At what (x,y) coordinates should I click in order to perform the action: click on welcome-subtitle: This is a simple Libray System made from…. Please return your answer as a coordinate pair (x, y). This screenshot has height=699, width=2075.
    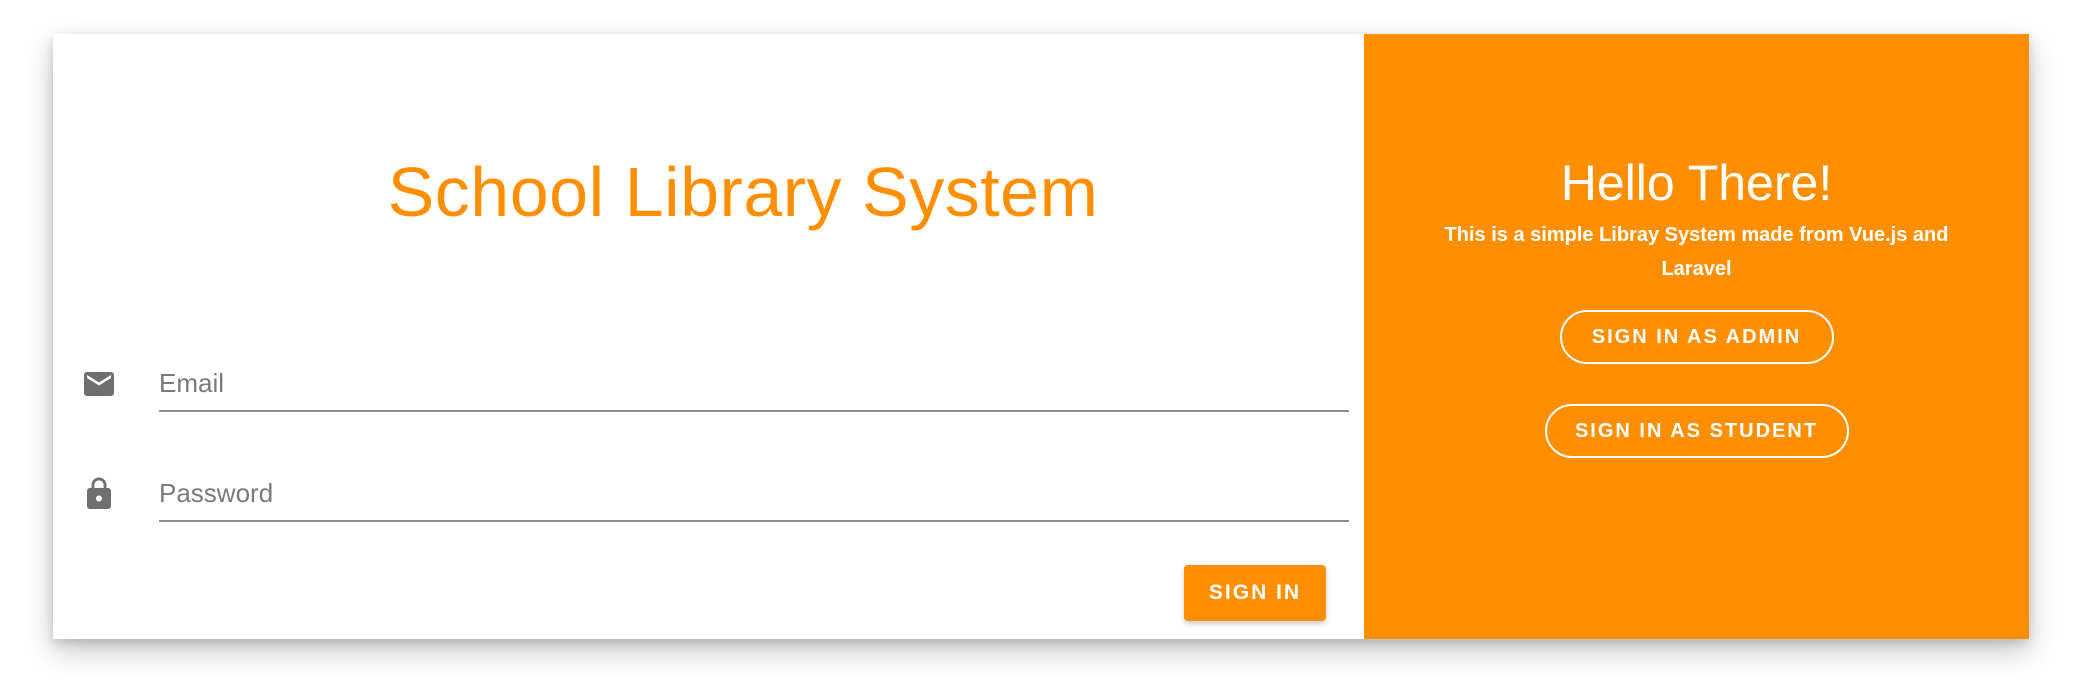
    Looking at the image, I should click on (1696, 252).